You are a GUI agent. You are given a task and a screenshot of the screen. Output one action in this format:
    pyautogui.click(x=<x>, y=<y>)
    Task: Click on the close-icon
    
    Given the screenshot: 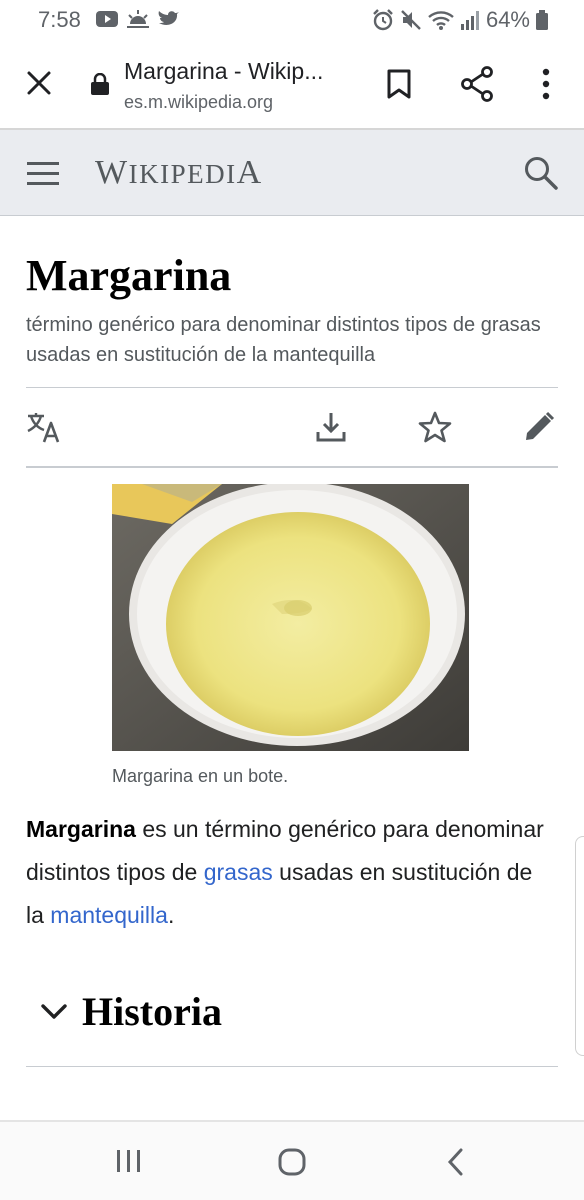 What is the action you would take?
    pyautogui.click(x=39, y=83)
    